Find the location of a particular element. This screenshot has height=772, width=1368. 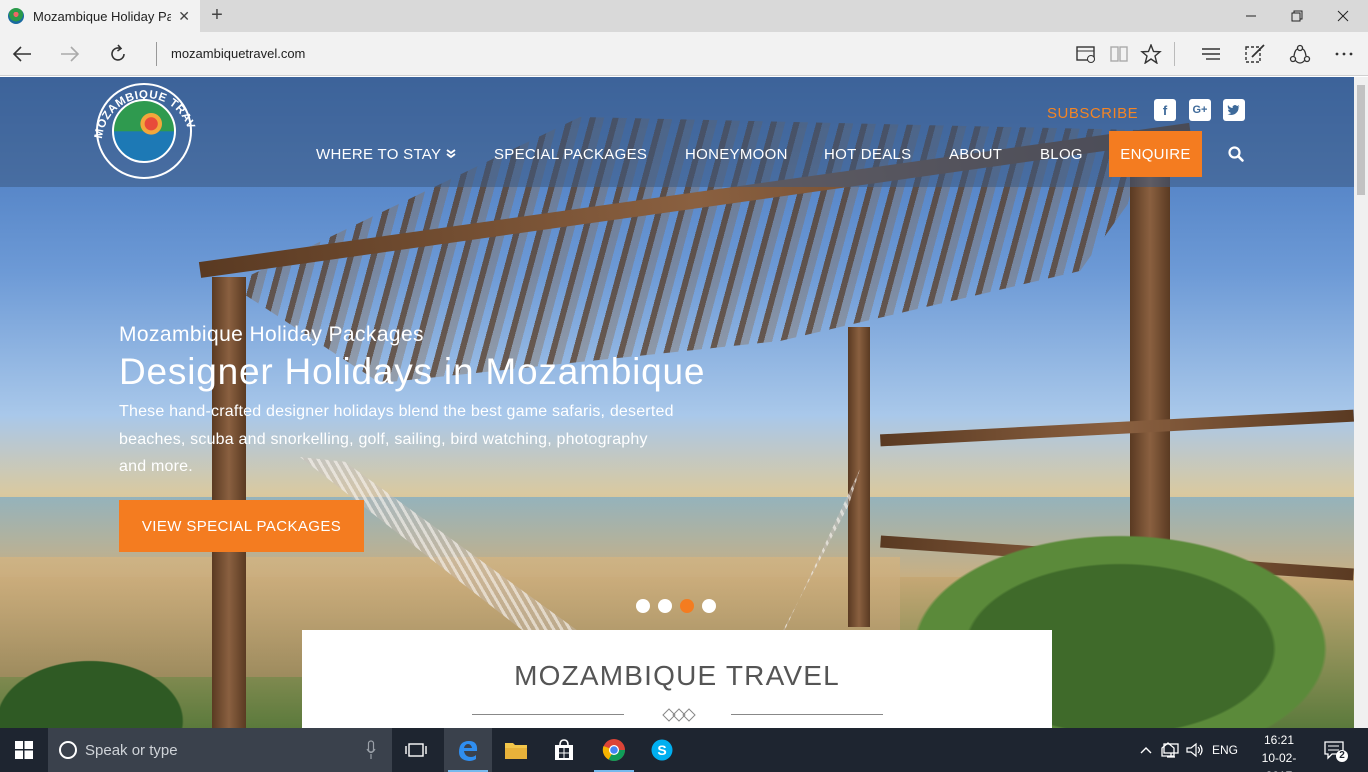

refresh-icon is located at coordinates (118, 52).